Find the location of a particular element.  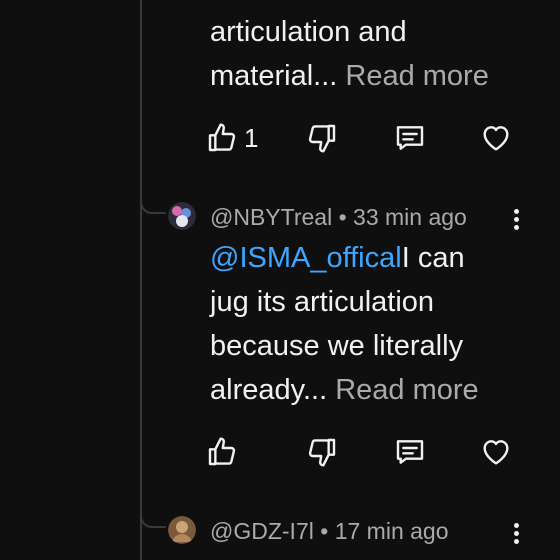

comment-header: @GDZ-I7l • 17 min ago is located at coordinates (358, 531).